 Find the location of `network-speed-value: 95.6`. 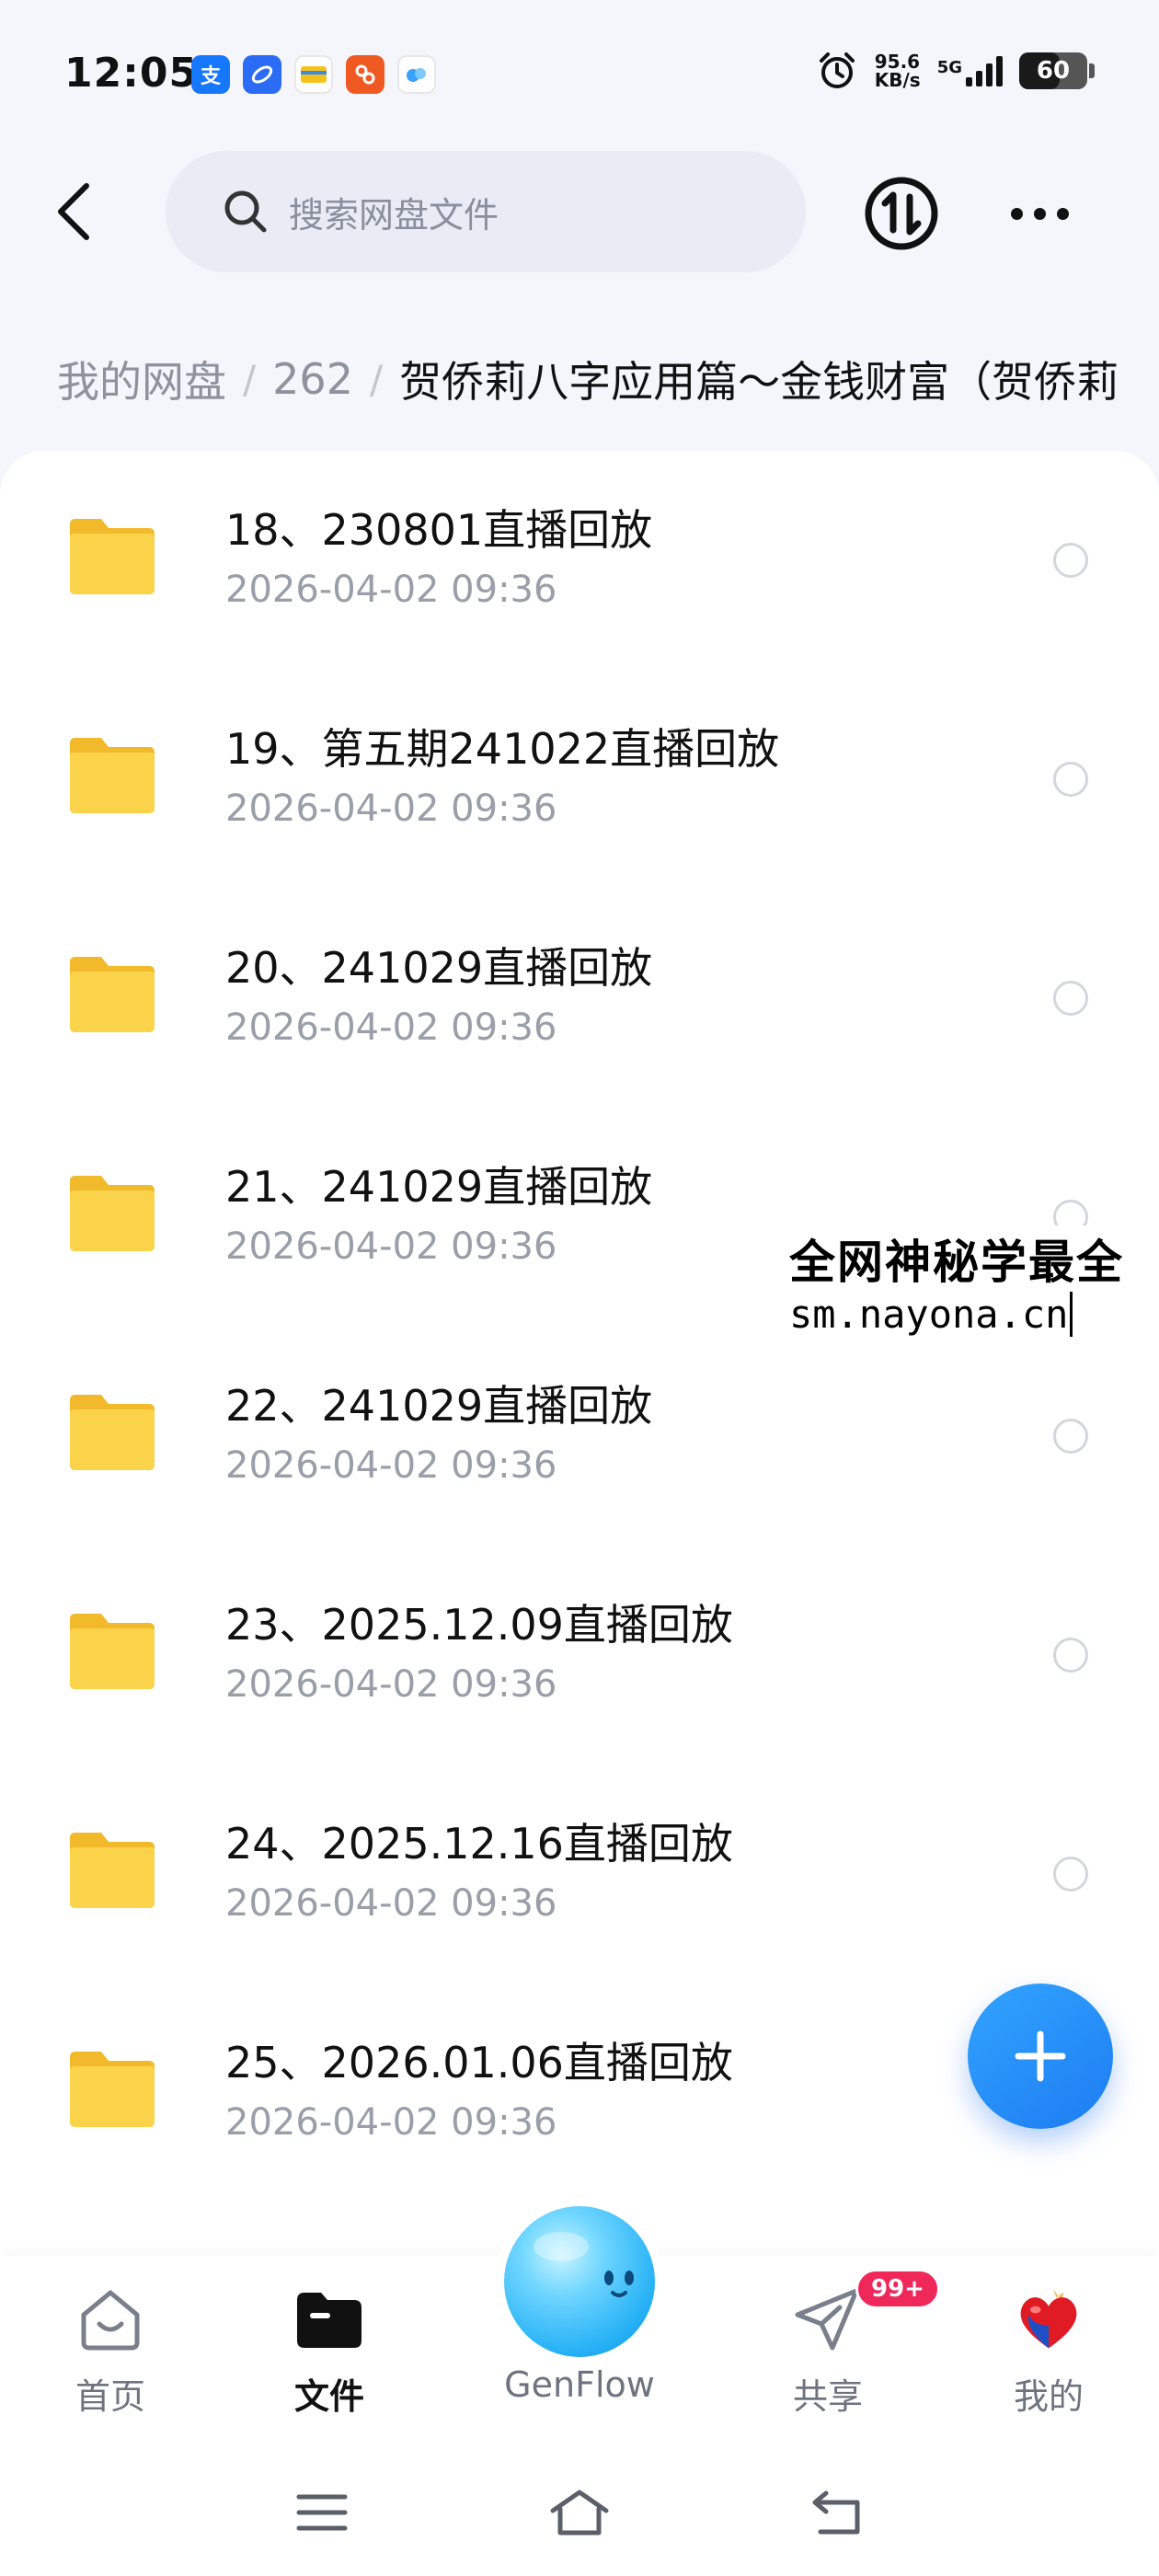

network-speed-value: 95.6 is located at coordinates (897, 62).